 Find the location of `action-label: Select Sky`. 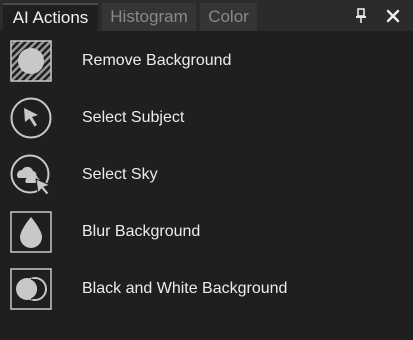

action-label: Select Sky is located at coordinates (120, 174).